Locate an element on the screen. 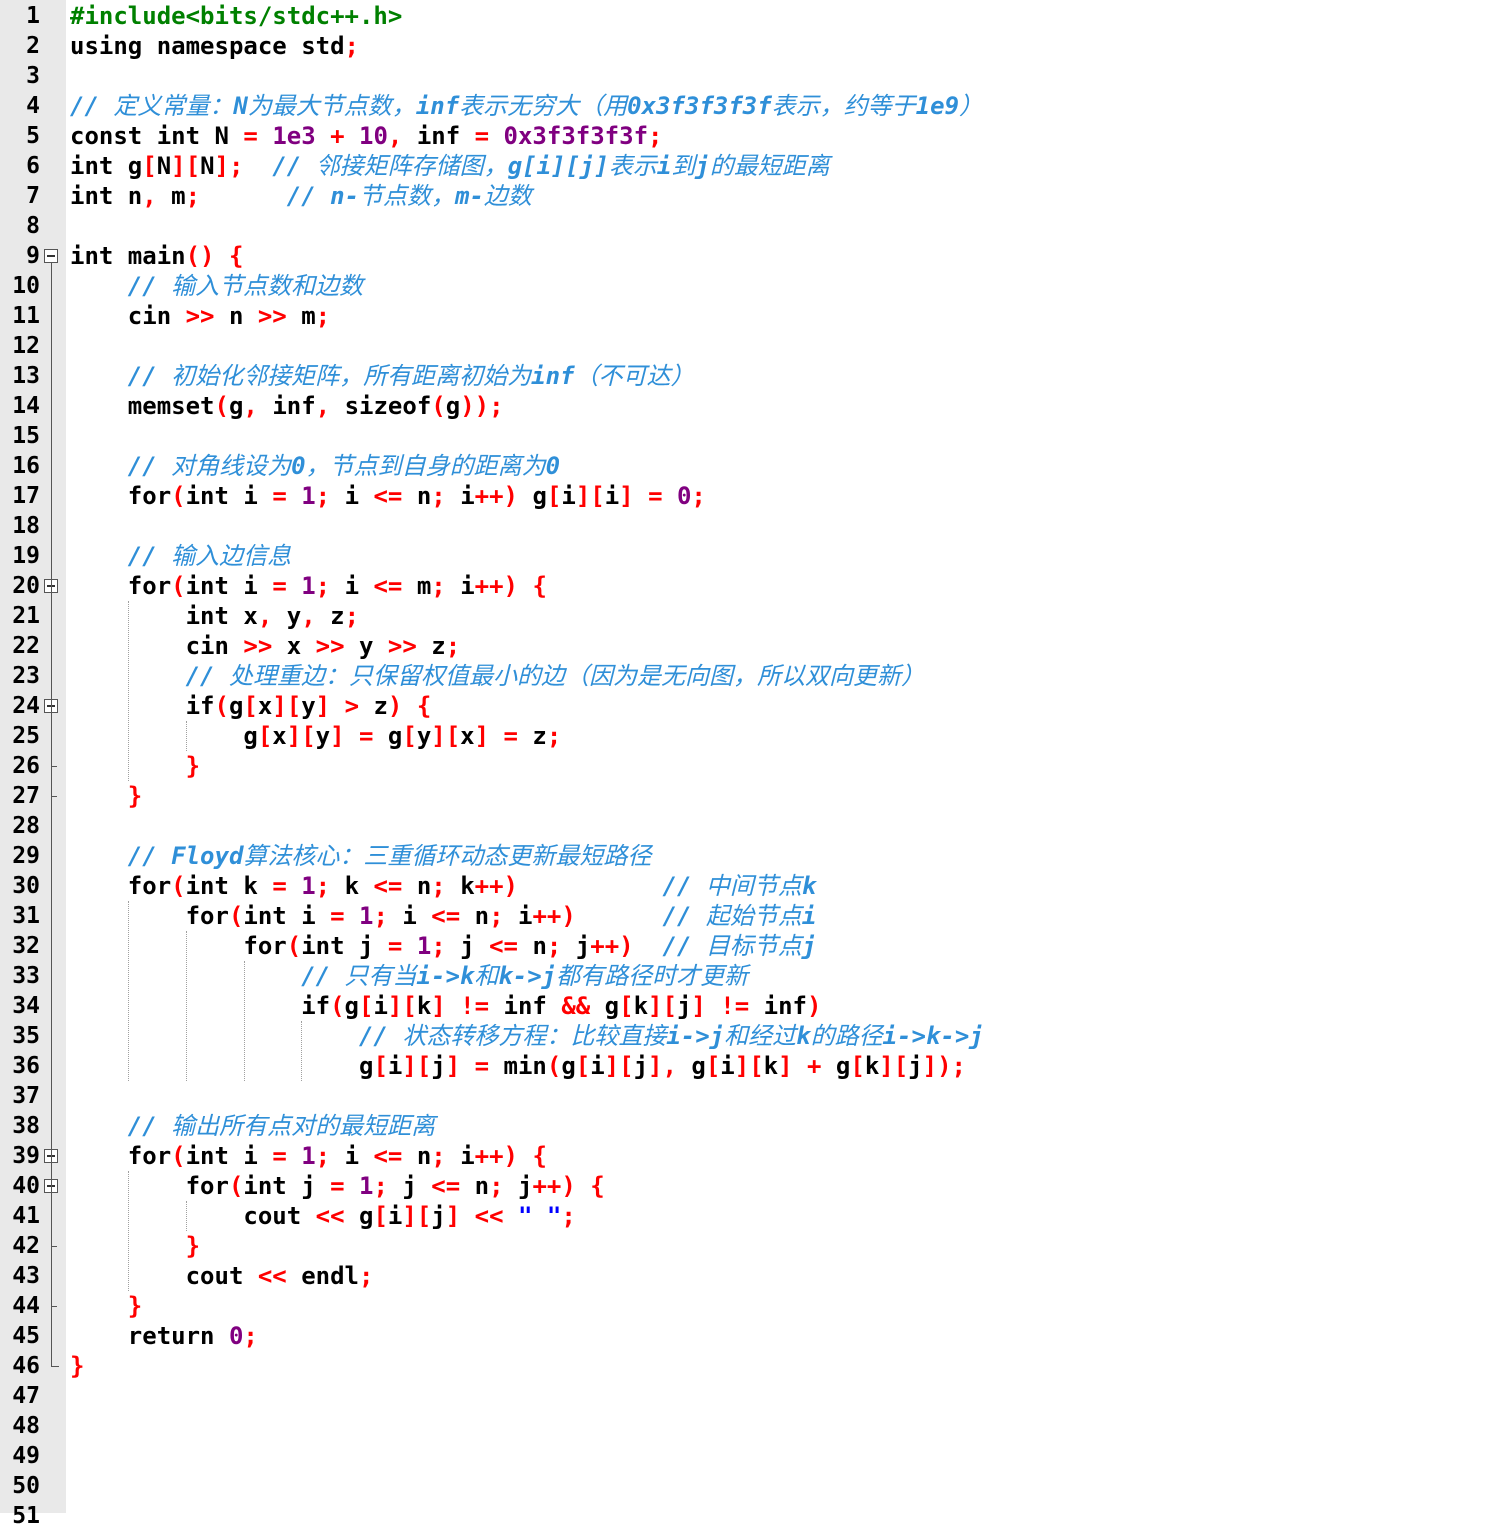  code-line: for(int k = 1; k <= n; k++) // 中间节点k is located at coordinates (443, 886).